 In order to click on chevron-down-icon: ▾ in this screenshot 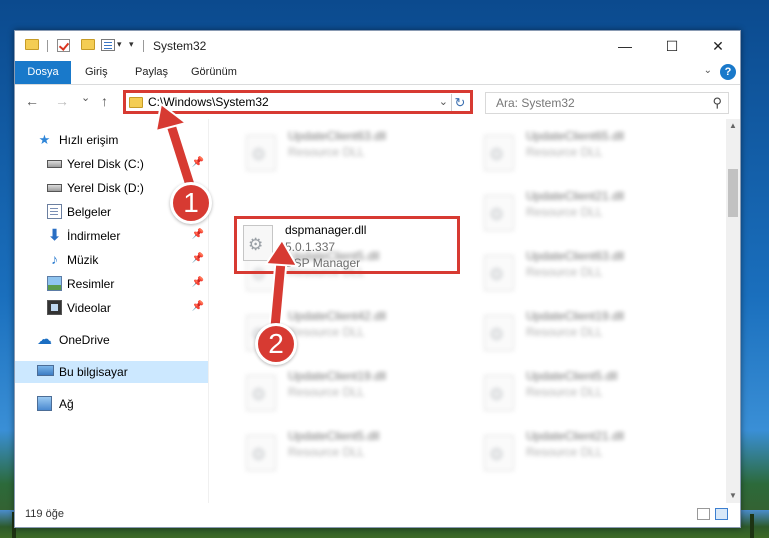, I will do `click(119, 44)`.